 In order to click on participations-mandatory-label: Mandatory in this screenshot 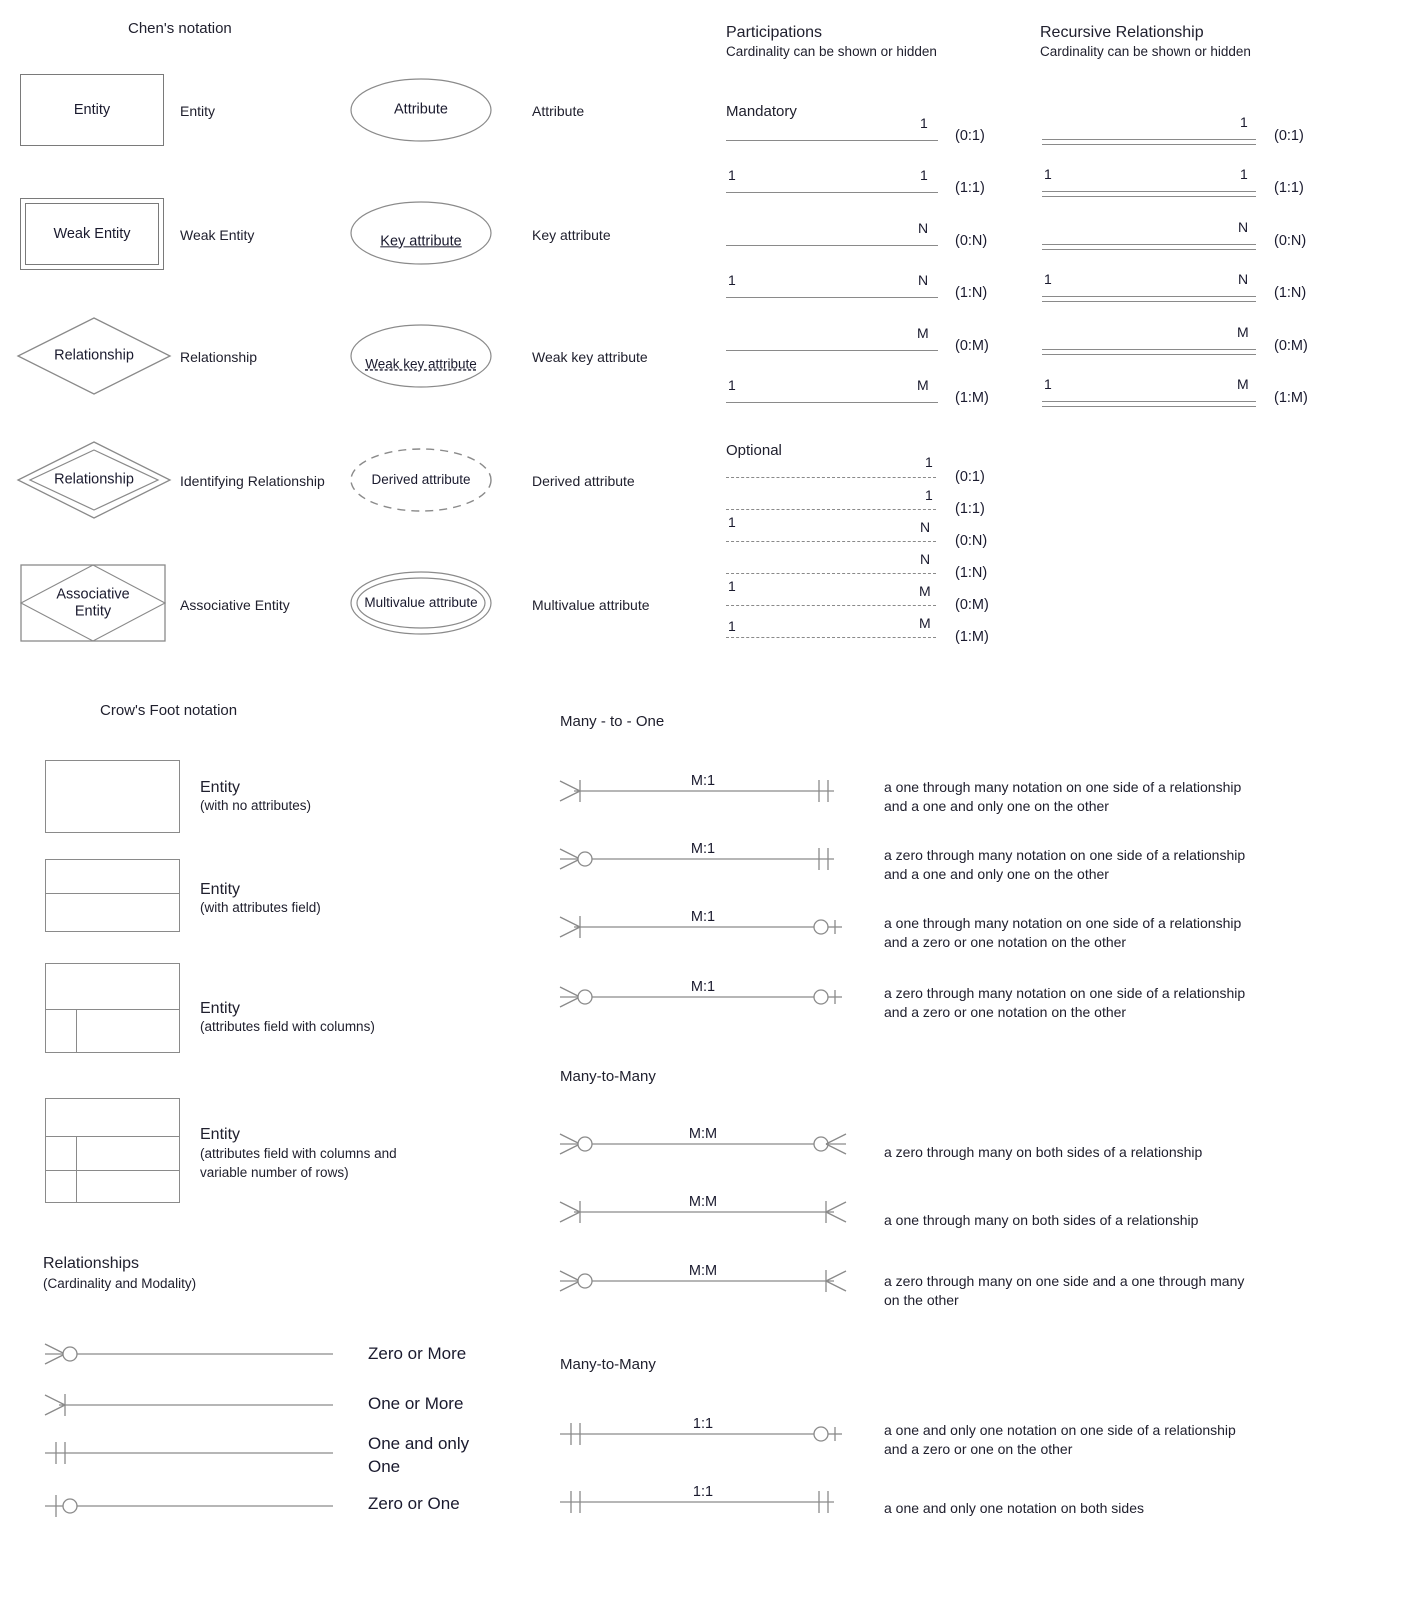, I will do `click(761, 111)`.